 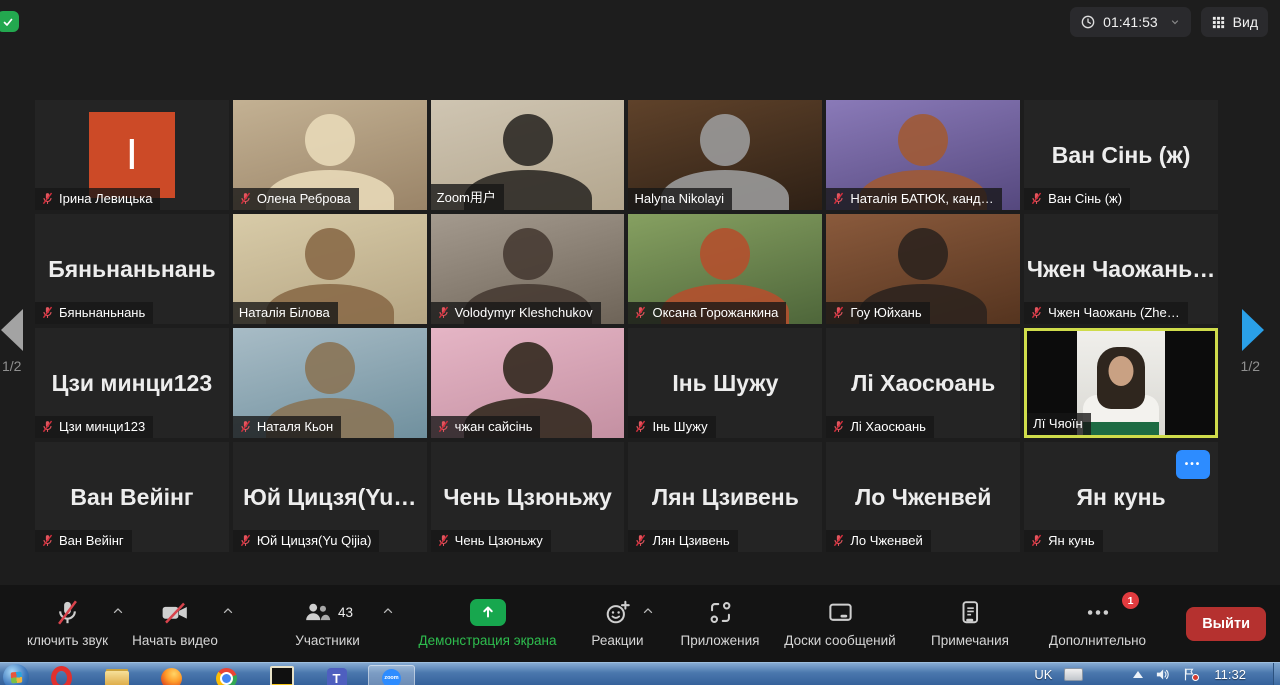 What do you see at coordinates (1121, 383) in the screenshot?
I see `participant-tile: Лї Чяоїн` at bounding box center [1121, 383].